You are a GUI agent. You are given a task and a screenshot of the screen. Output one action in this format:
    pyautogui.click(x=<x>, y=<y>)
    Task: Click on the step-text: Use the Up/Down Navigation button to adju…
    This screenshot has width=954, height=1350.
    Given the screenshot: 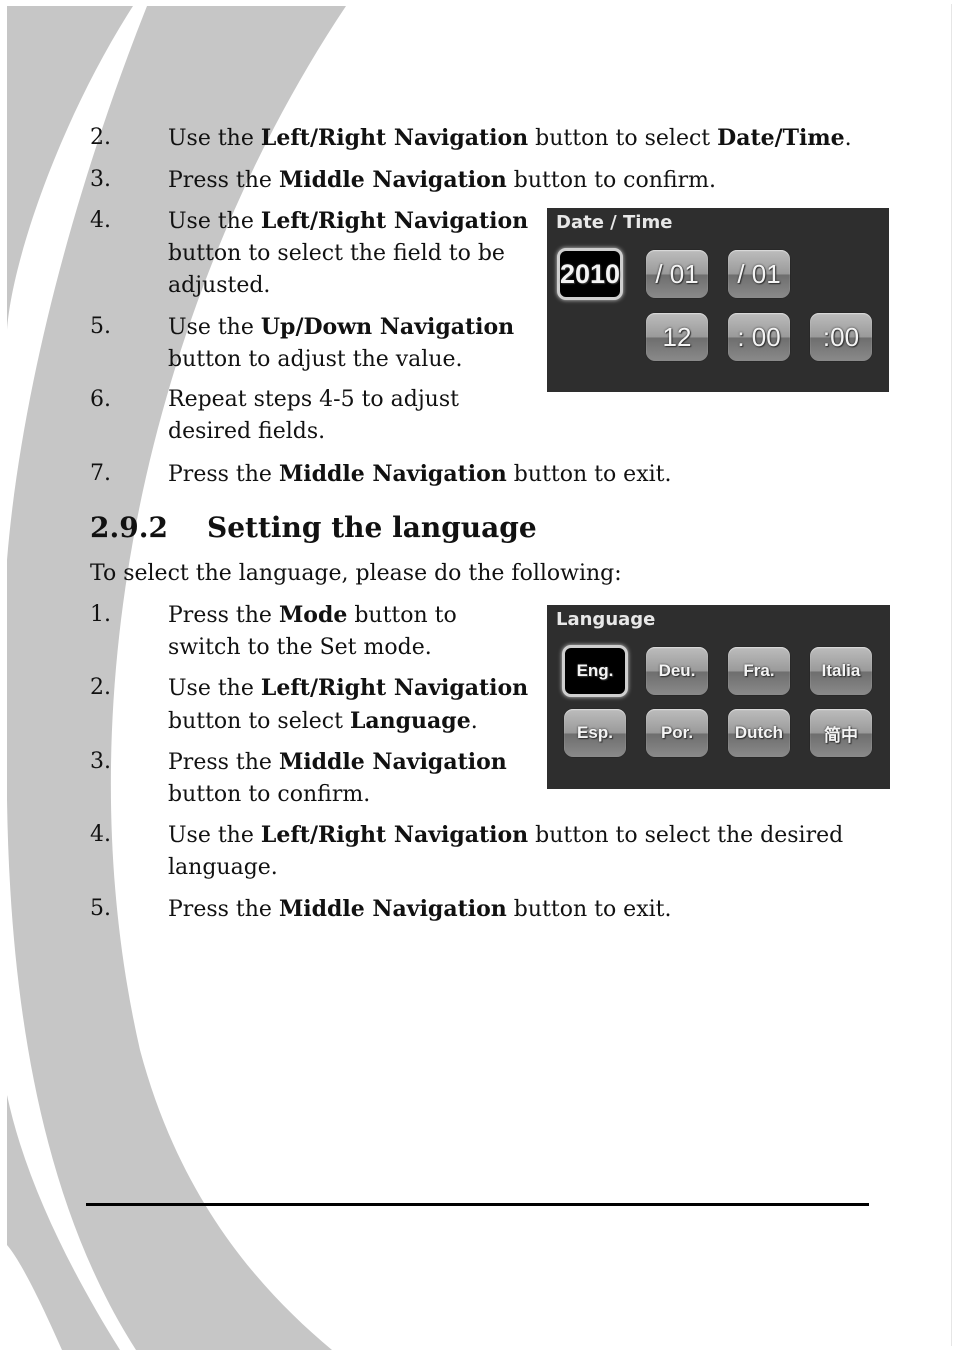 What is the action you would take?
    pyautogui.click(x=341, y=343)
    